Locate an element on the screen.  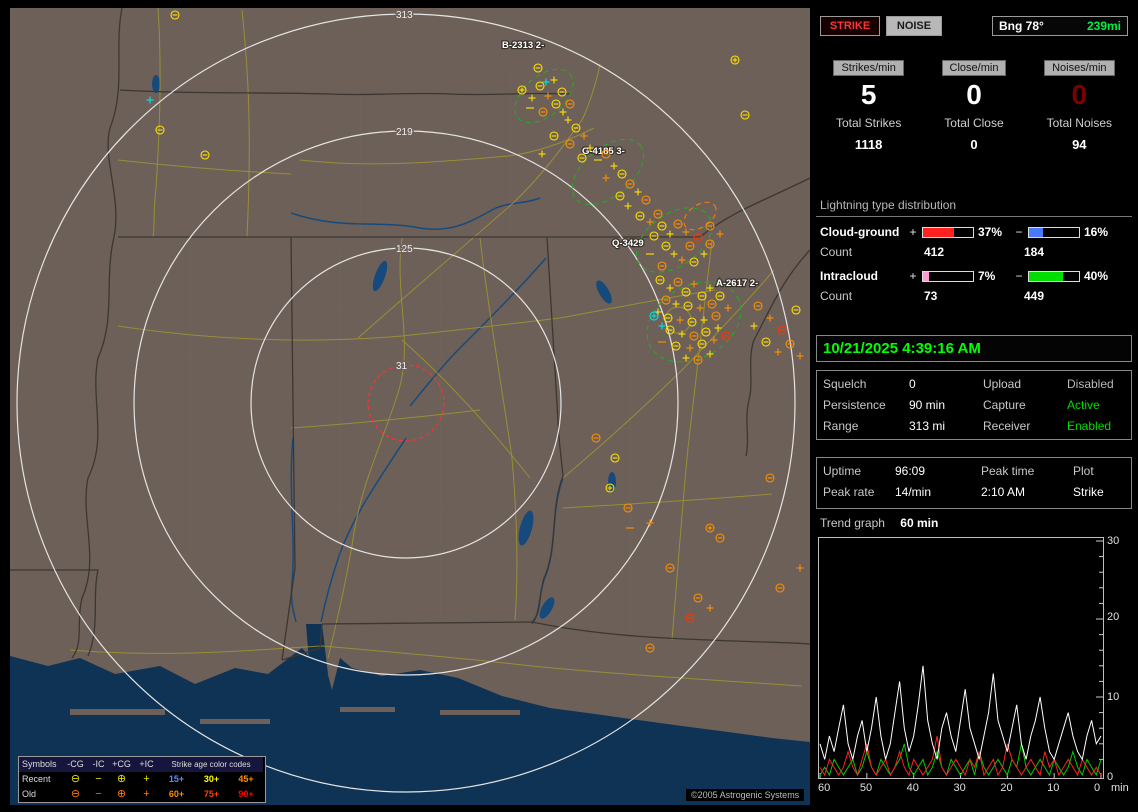
x-tick-label: 40 is located at coordinates (912, 788).